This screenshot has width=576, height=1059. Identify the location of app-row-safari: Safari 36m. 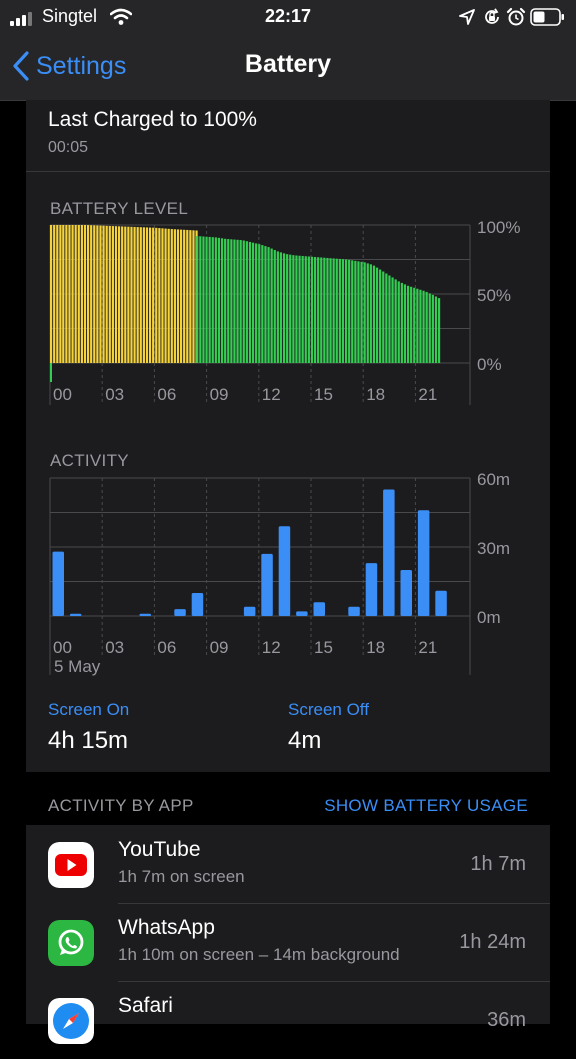
(288, 1020).